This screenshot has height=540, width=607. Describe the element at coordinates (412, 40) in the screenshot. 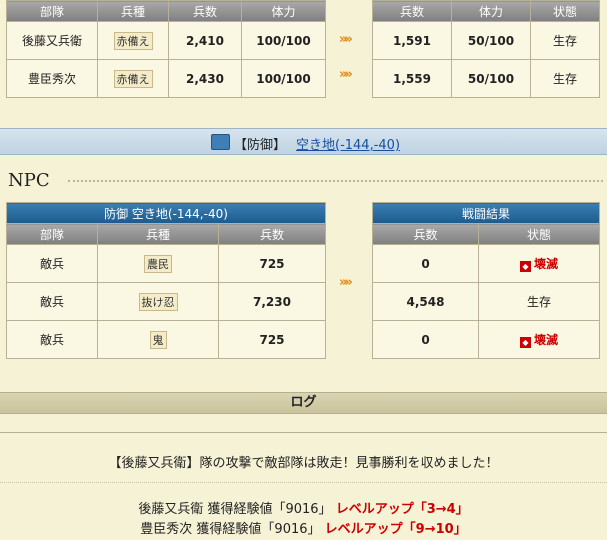

I see `result-count: 1,591` at that location.